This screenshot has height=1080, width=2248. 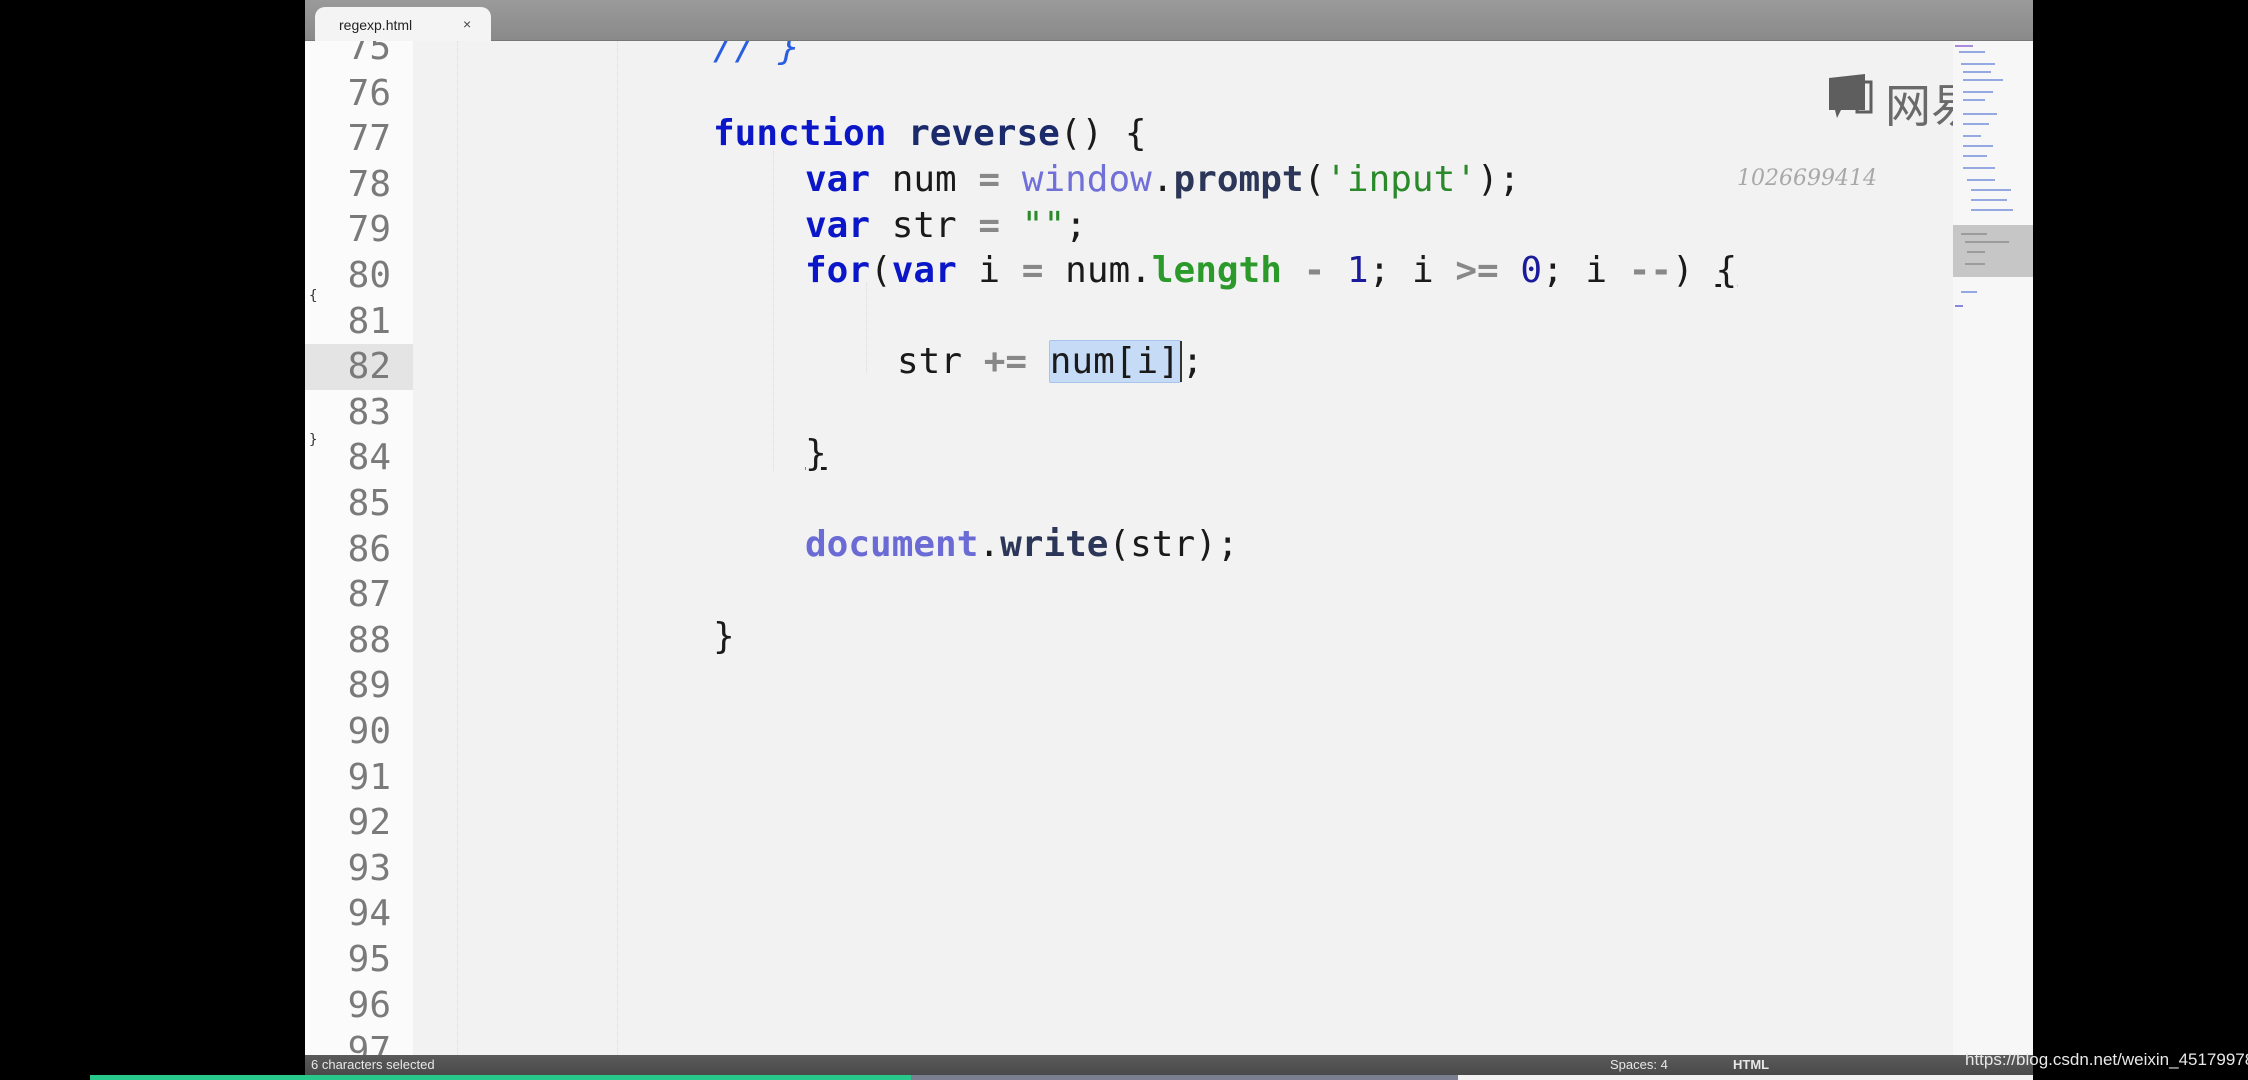 I want to click on syntax-selector: HTML, so click(x=1751, y=1064).